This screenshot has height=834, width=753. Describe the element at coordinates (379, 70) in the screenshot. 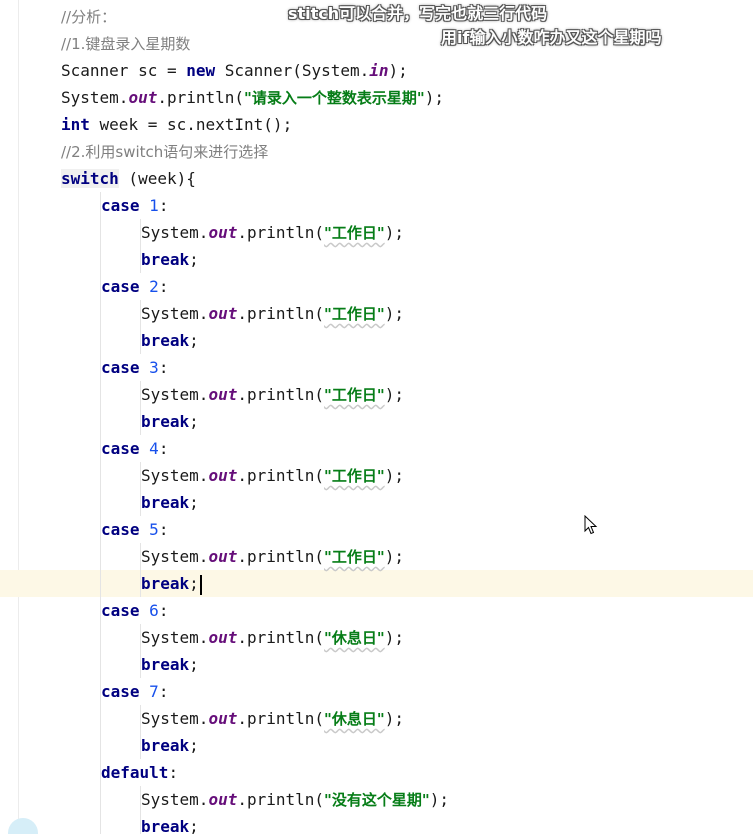

I see `field-in: in` at that location.